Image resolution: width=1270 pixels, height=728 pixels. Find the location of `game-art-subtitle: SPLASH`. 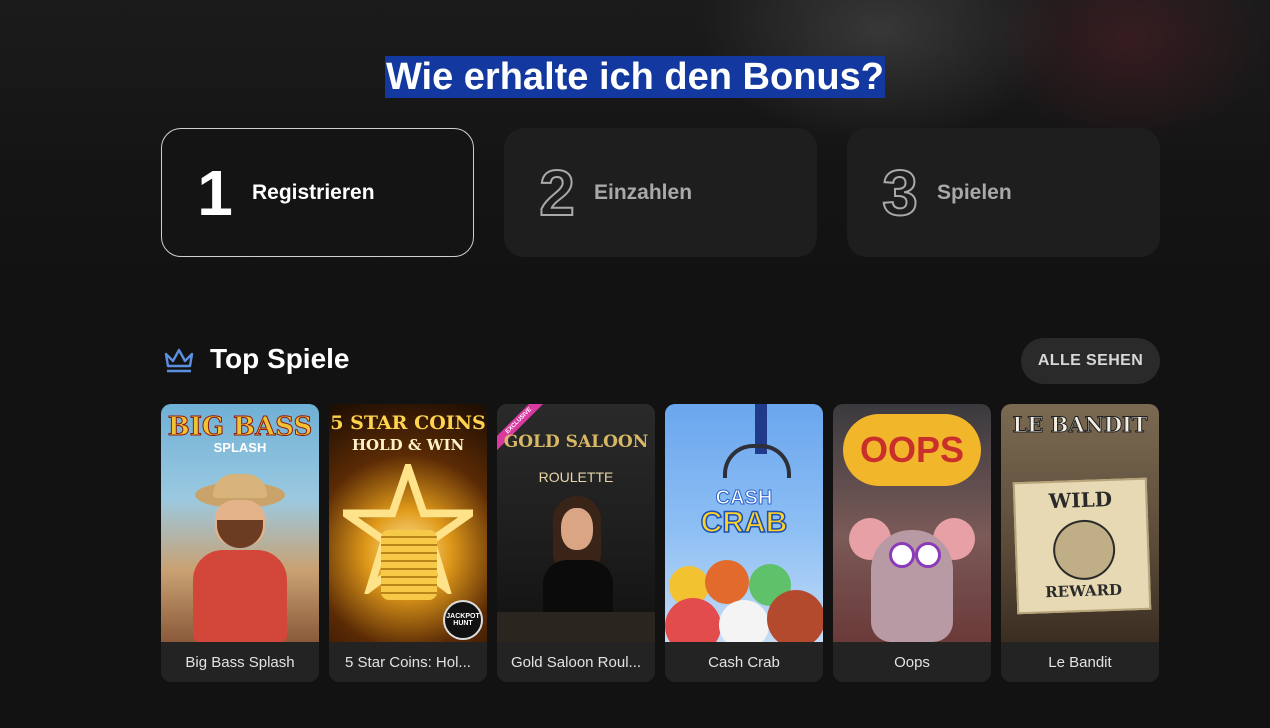

game-art-subtitle: SPLASH is located at coordinates (240, 447).